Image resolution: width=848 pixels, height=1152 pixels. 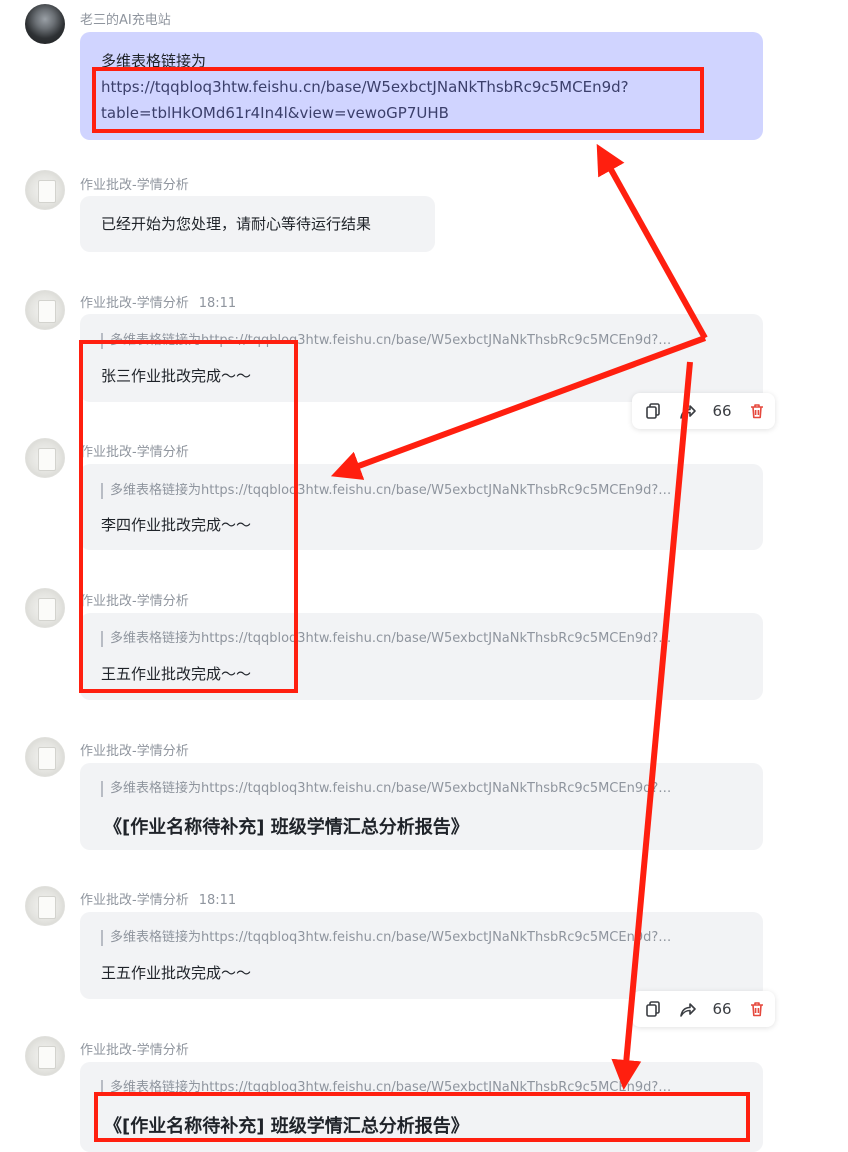 What do you see at coordinates (652, 725) in the screenshot?
I see `arrow-to-report` at bounding box center [652, 725].